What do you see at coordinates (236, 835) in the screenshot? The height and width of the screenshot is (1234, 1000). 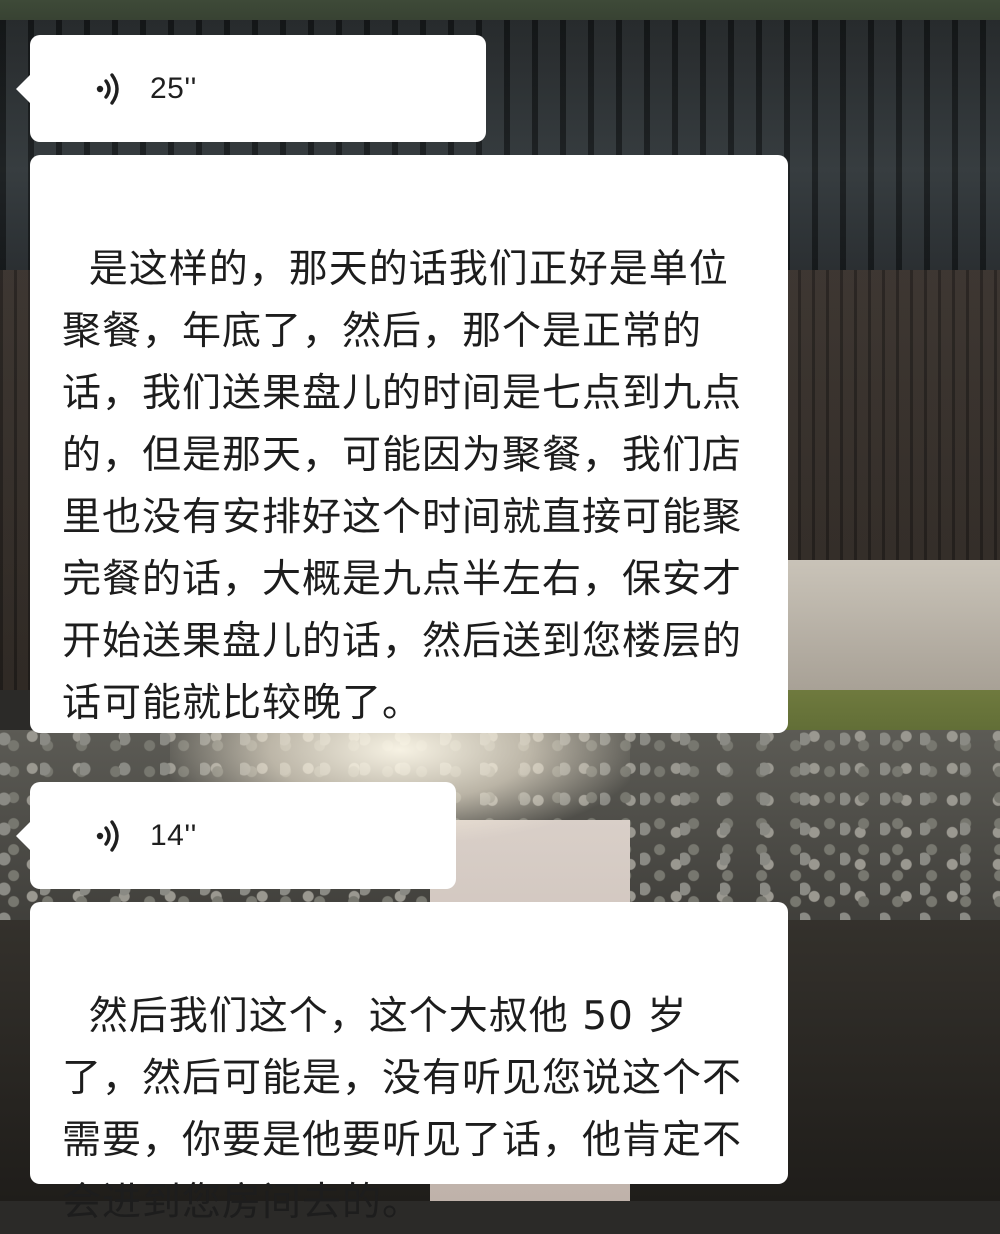 I see `voice-message-bubble: 14''` at bounding box center [236, 835].